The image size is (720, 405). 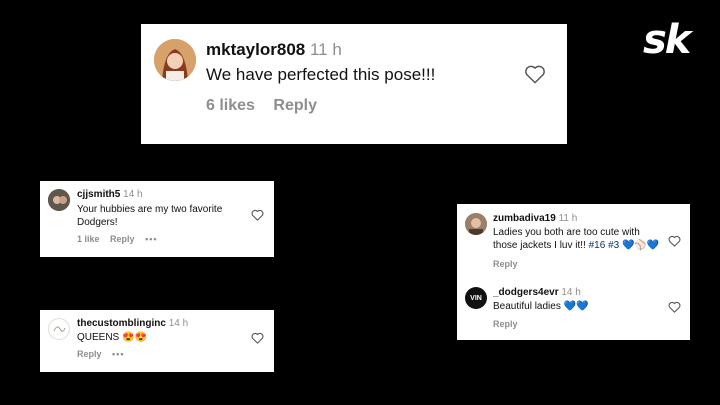 What do you see at coordinates (98, 194) in the screenshot?
I see `username-link: cjjsmith5` at bounding box center [98, 194].